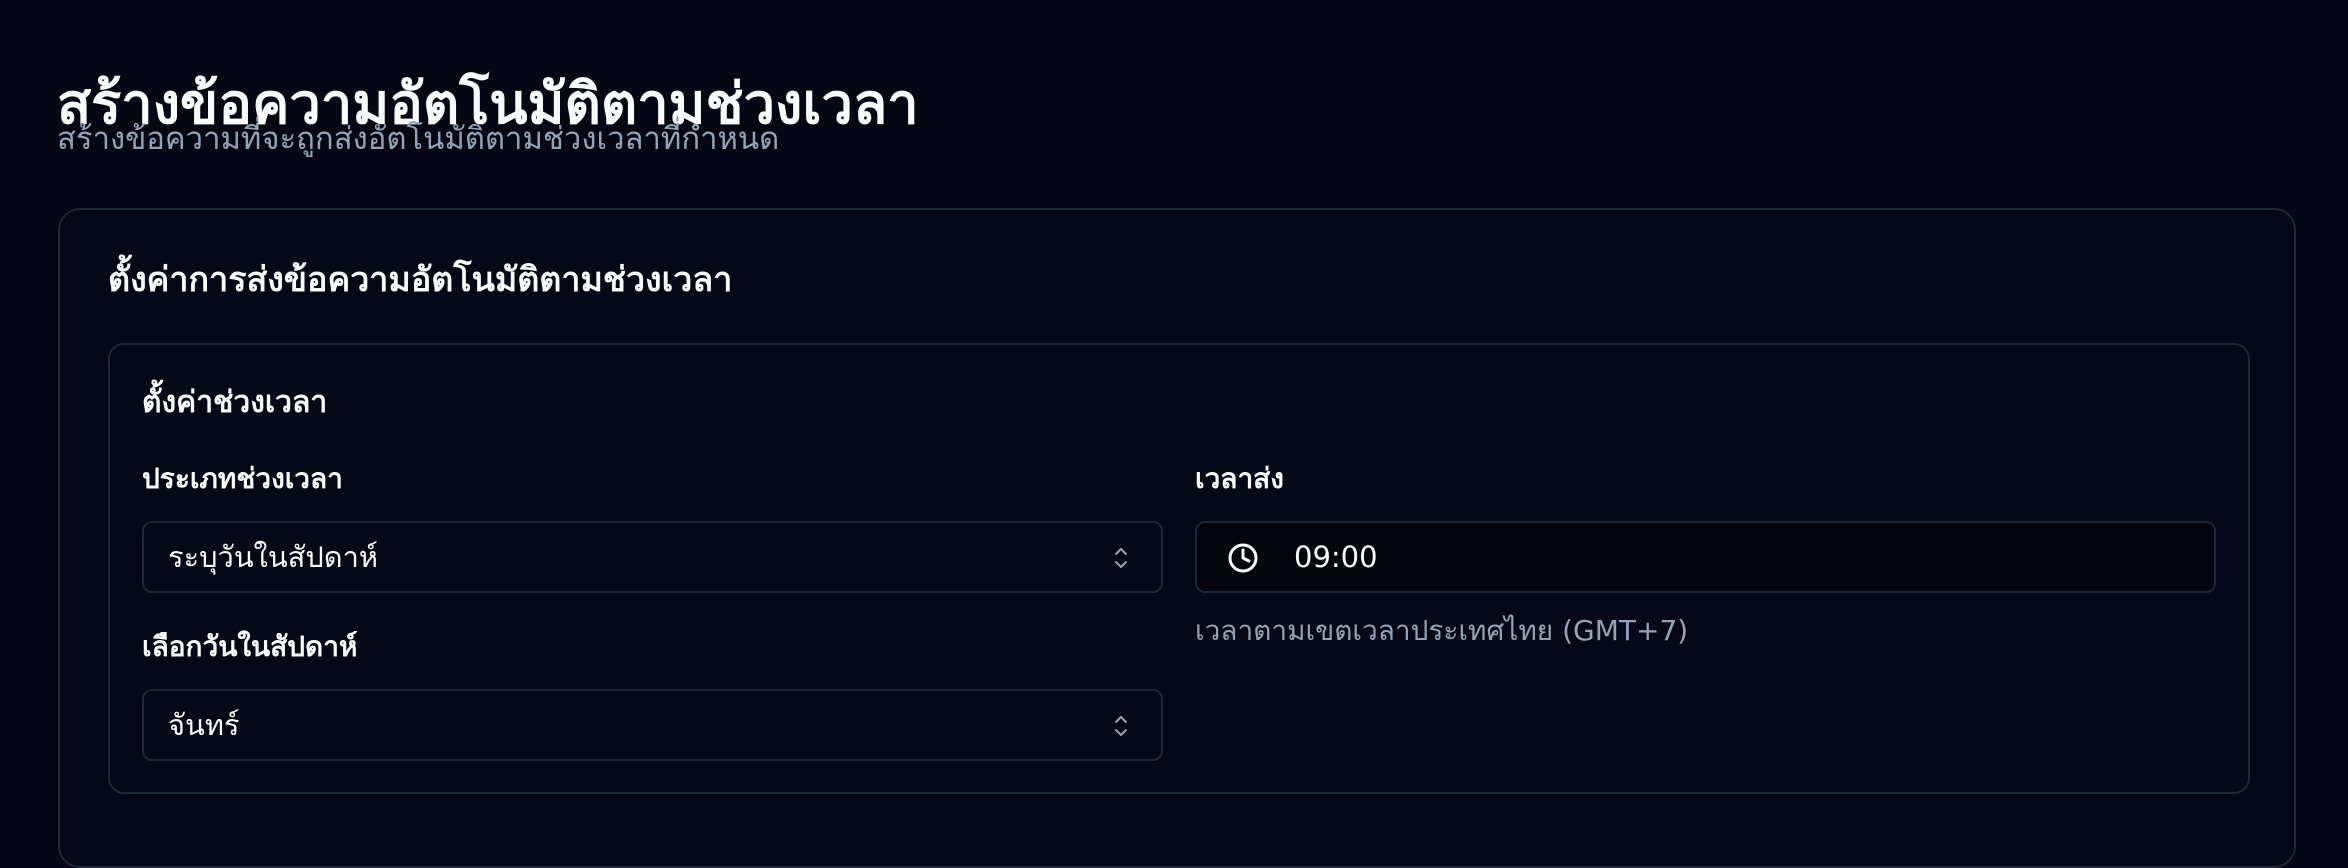 The image size is (2348, 868). What do you see at coordinates (1705, 557) in the screenshot?
I see `send-time-input: 09:00` at bounding box center [1705, 557].